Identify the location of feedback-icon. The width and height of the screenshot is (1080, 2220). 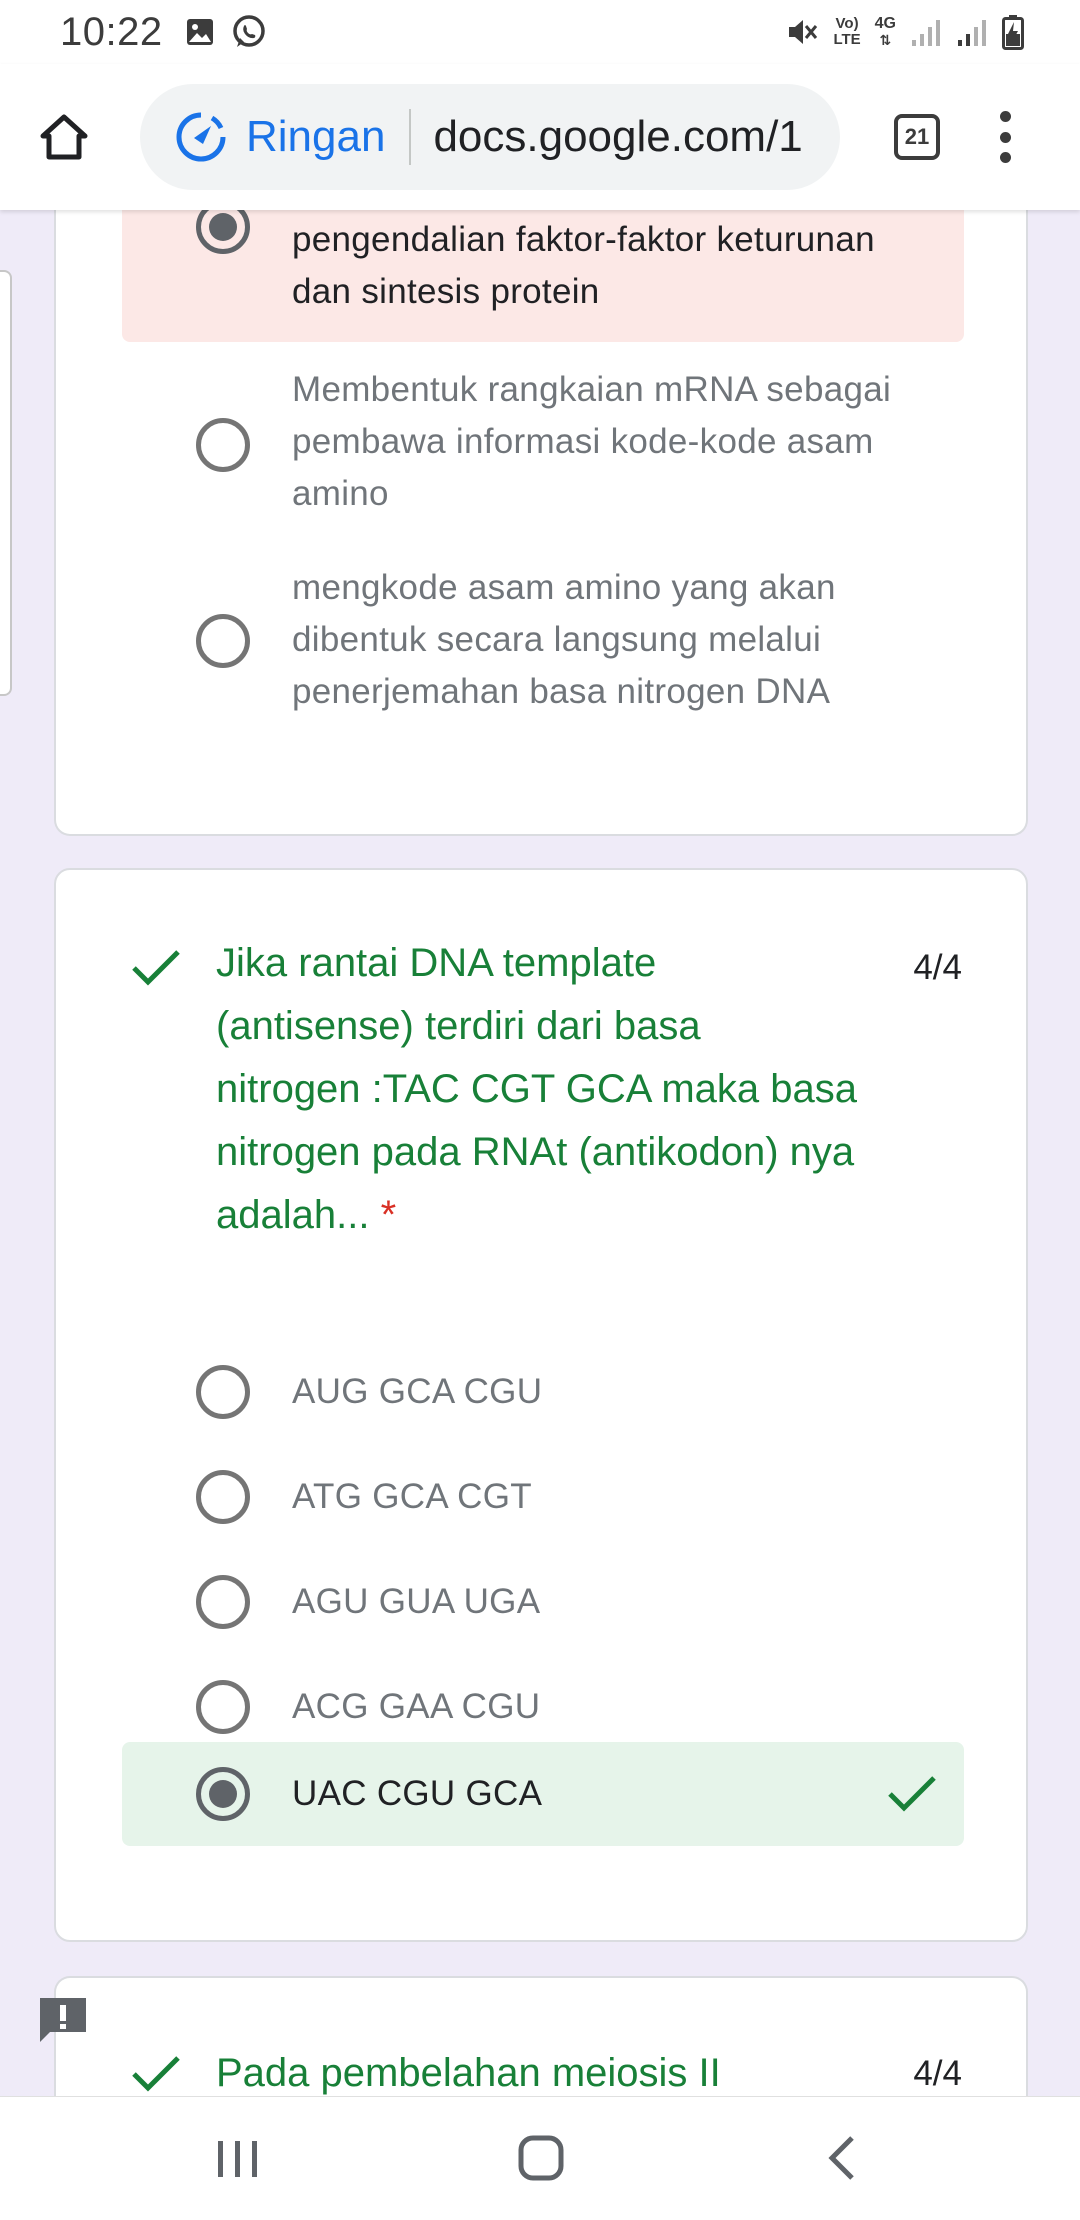
(63, 2020).